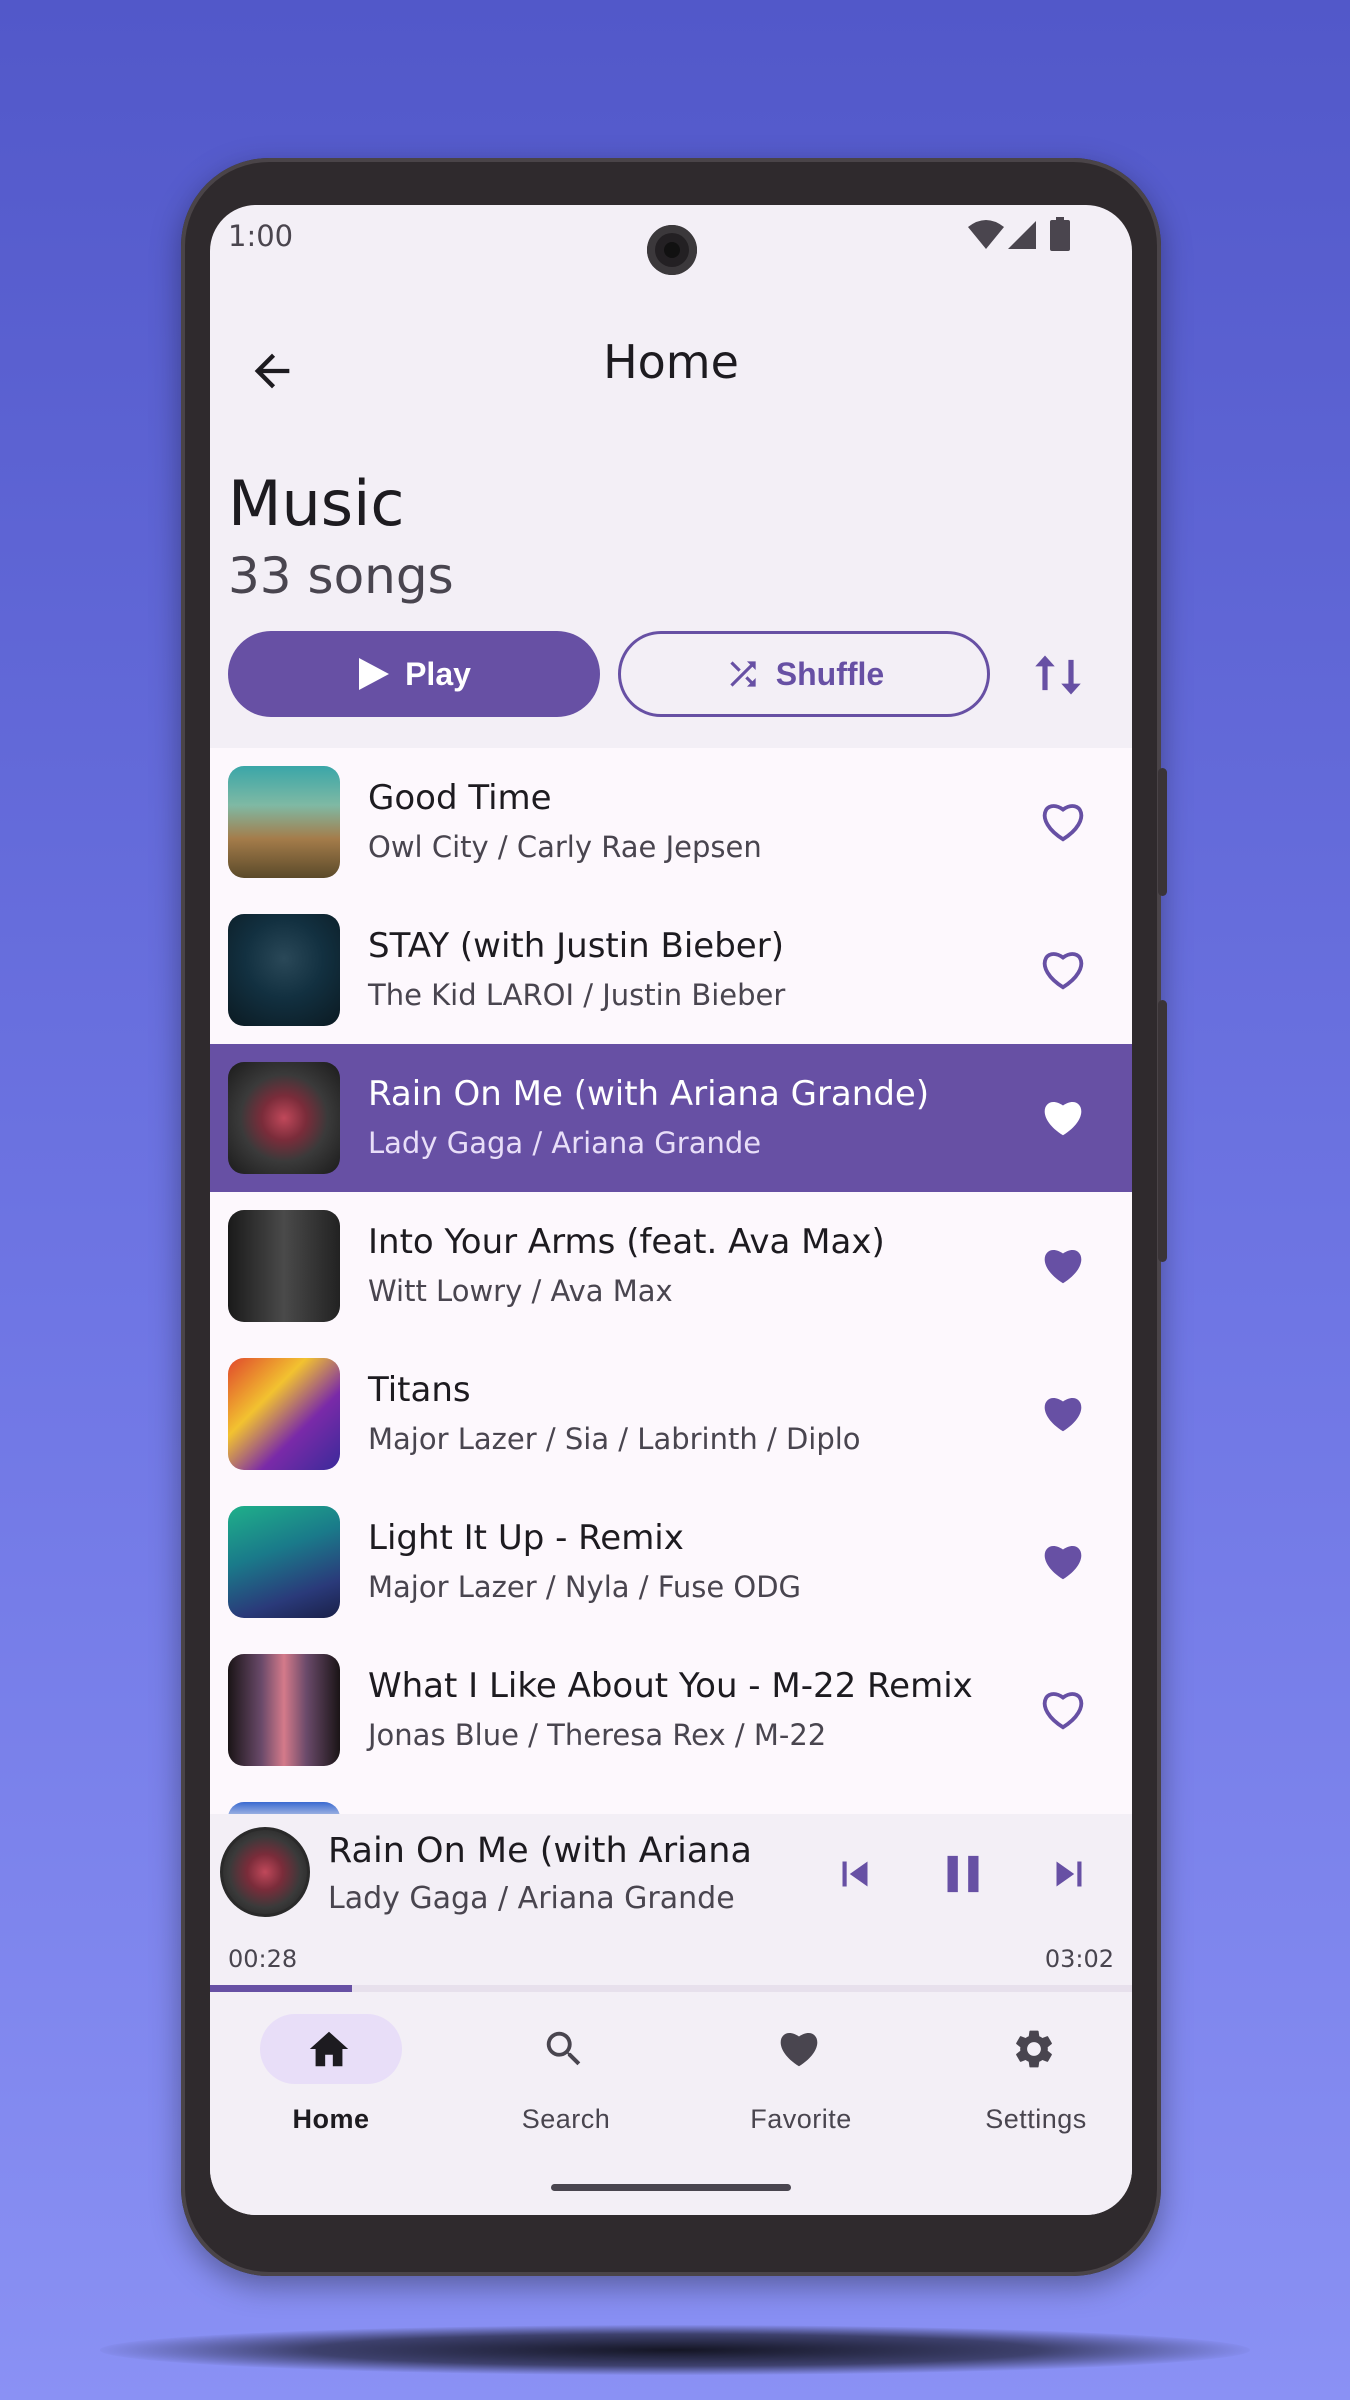 The height and width of the screenshot is (2400, 1350). What do you see at coordinates (670, 1686) in the screenshot?
I see `song-title: What I Like About You - M-22 Remix` at bounding box center [670, 1686].